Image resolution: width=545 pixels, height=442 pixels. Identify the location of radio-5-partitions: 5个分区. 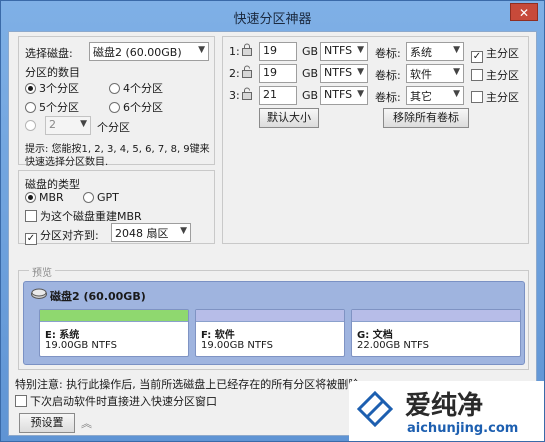
(52, 107).